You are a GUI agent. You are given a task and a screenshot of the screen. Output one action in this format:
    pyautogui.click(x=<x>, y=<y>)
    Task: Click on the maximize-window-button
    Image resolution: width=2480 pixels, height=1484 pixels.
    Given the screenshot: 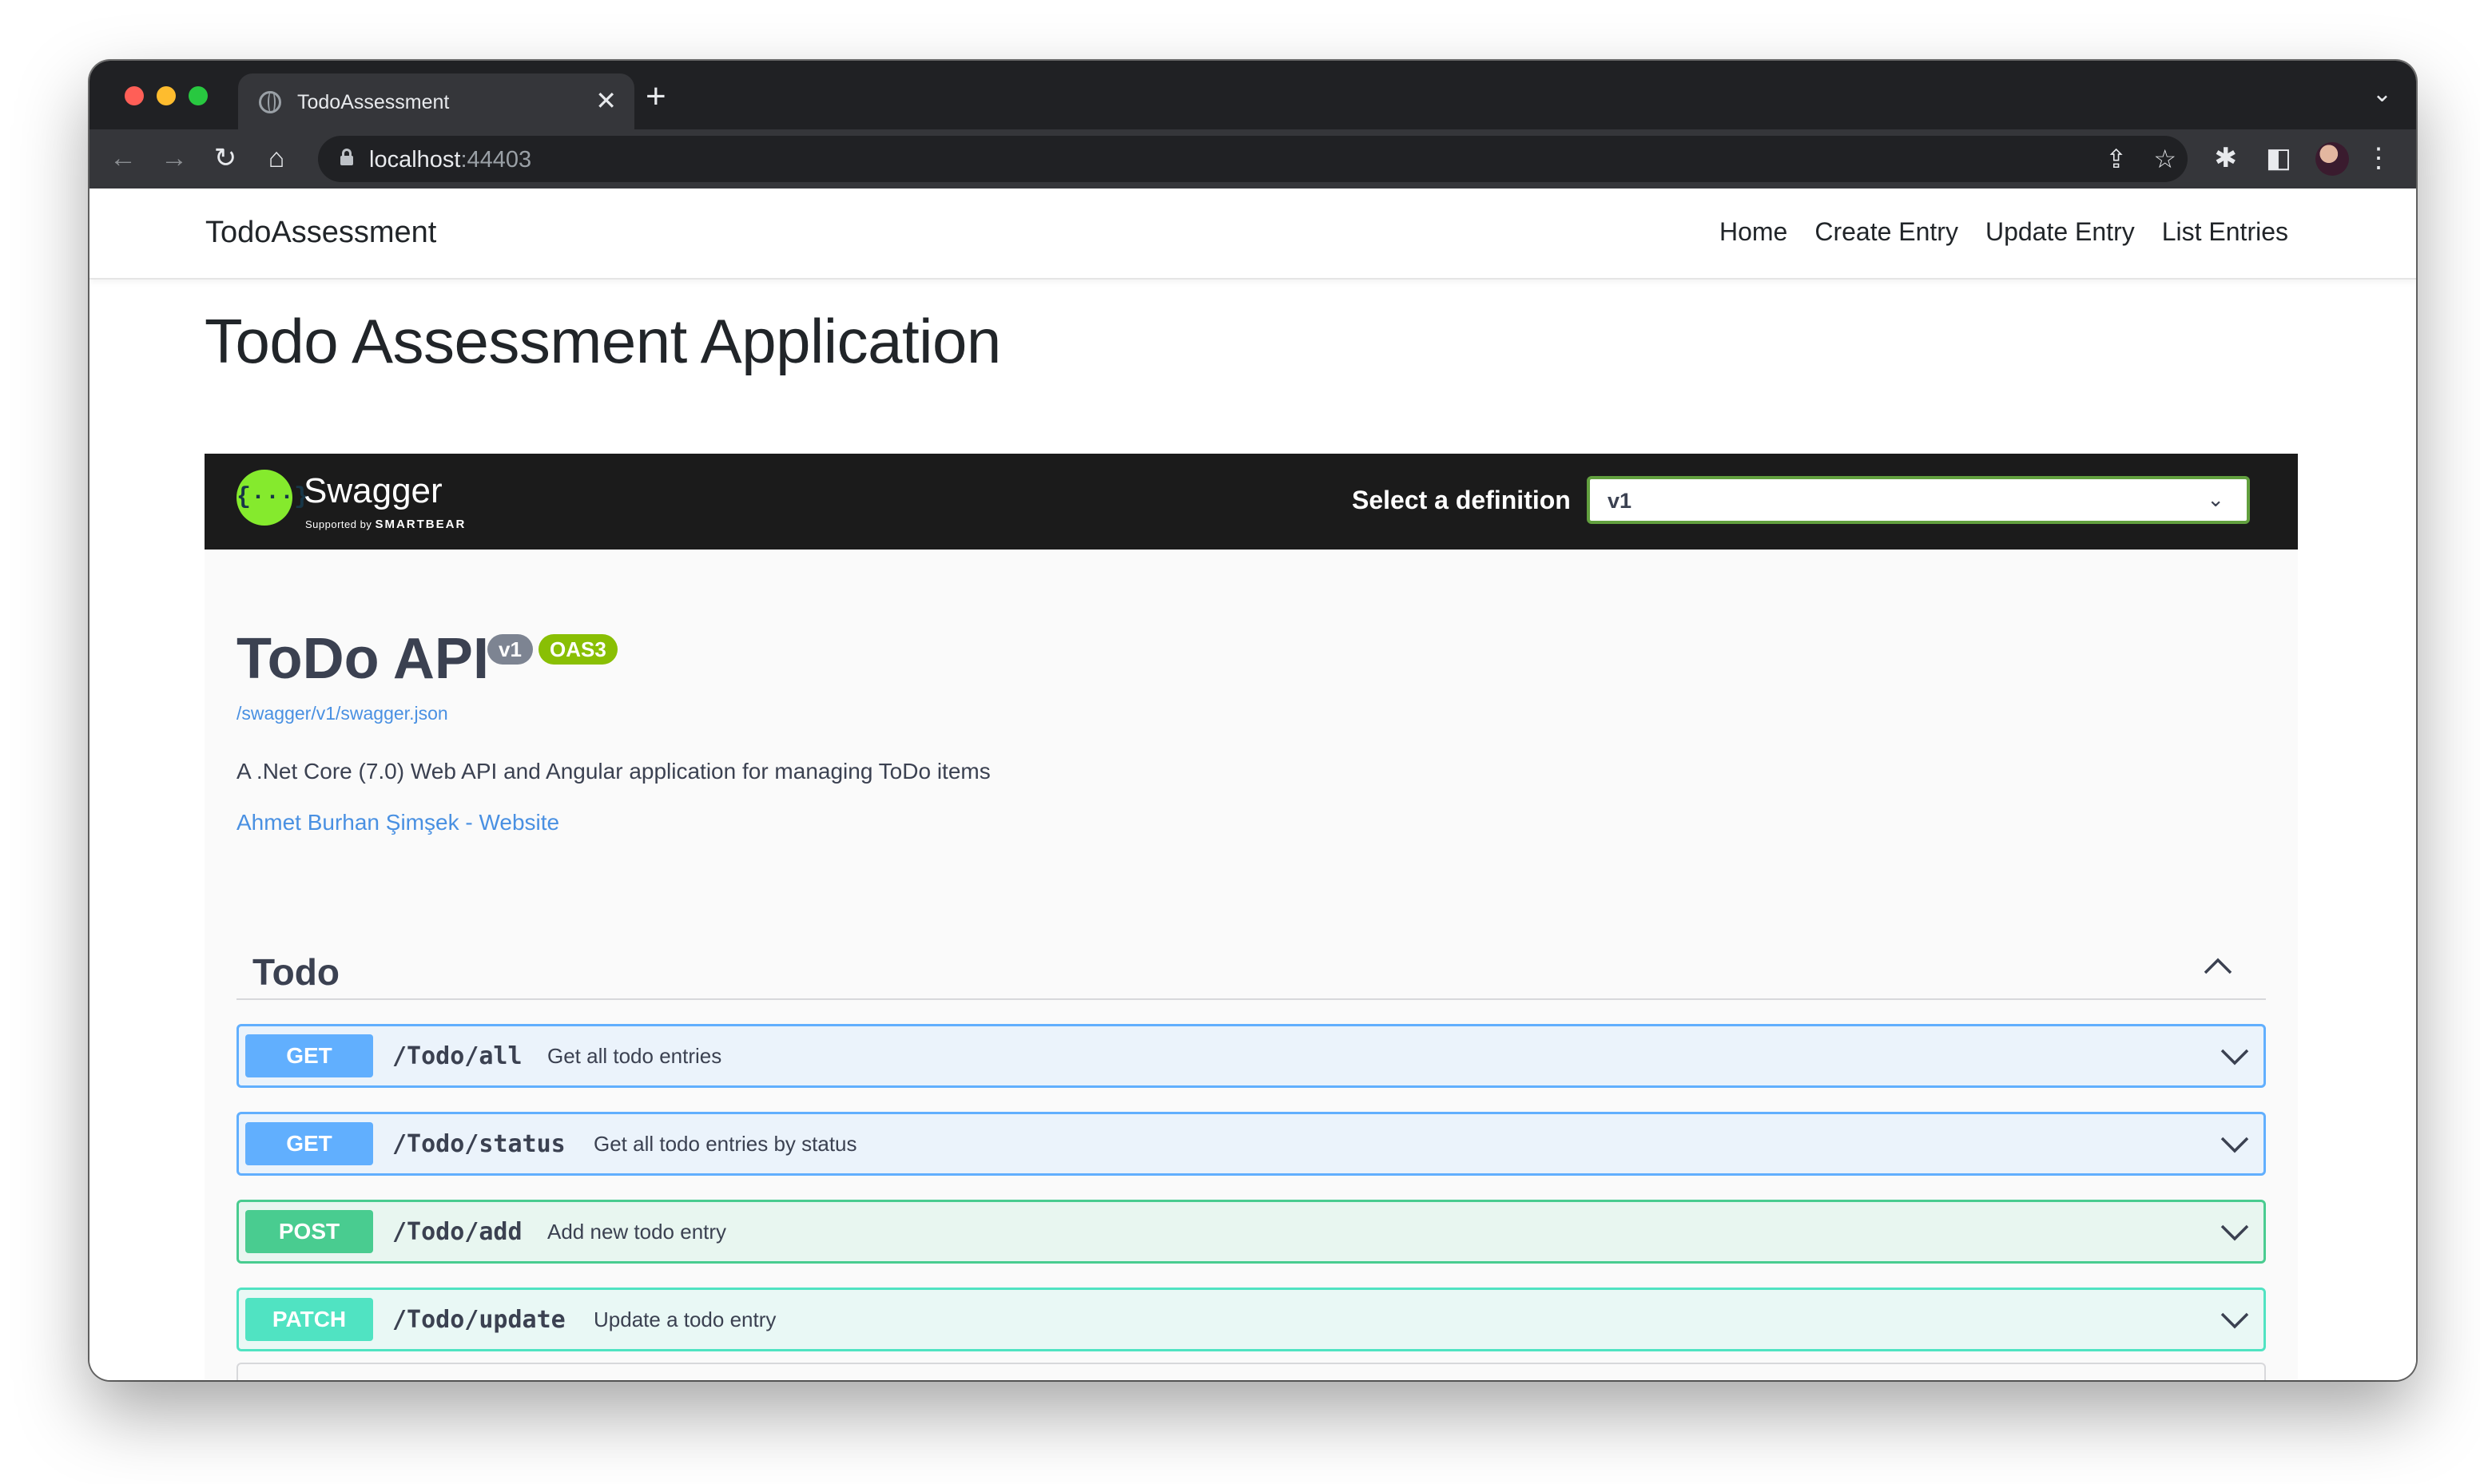 What is the action you would take?
    pyautogui.click(x=199, y=95)
    